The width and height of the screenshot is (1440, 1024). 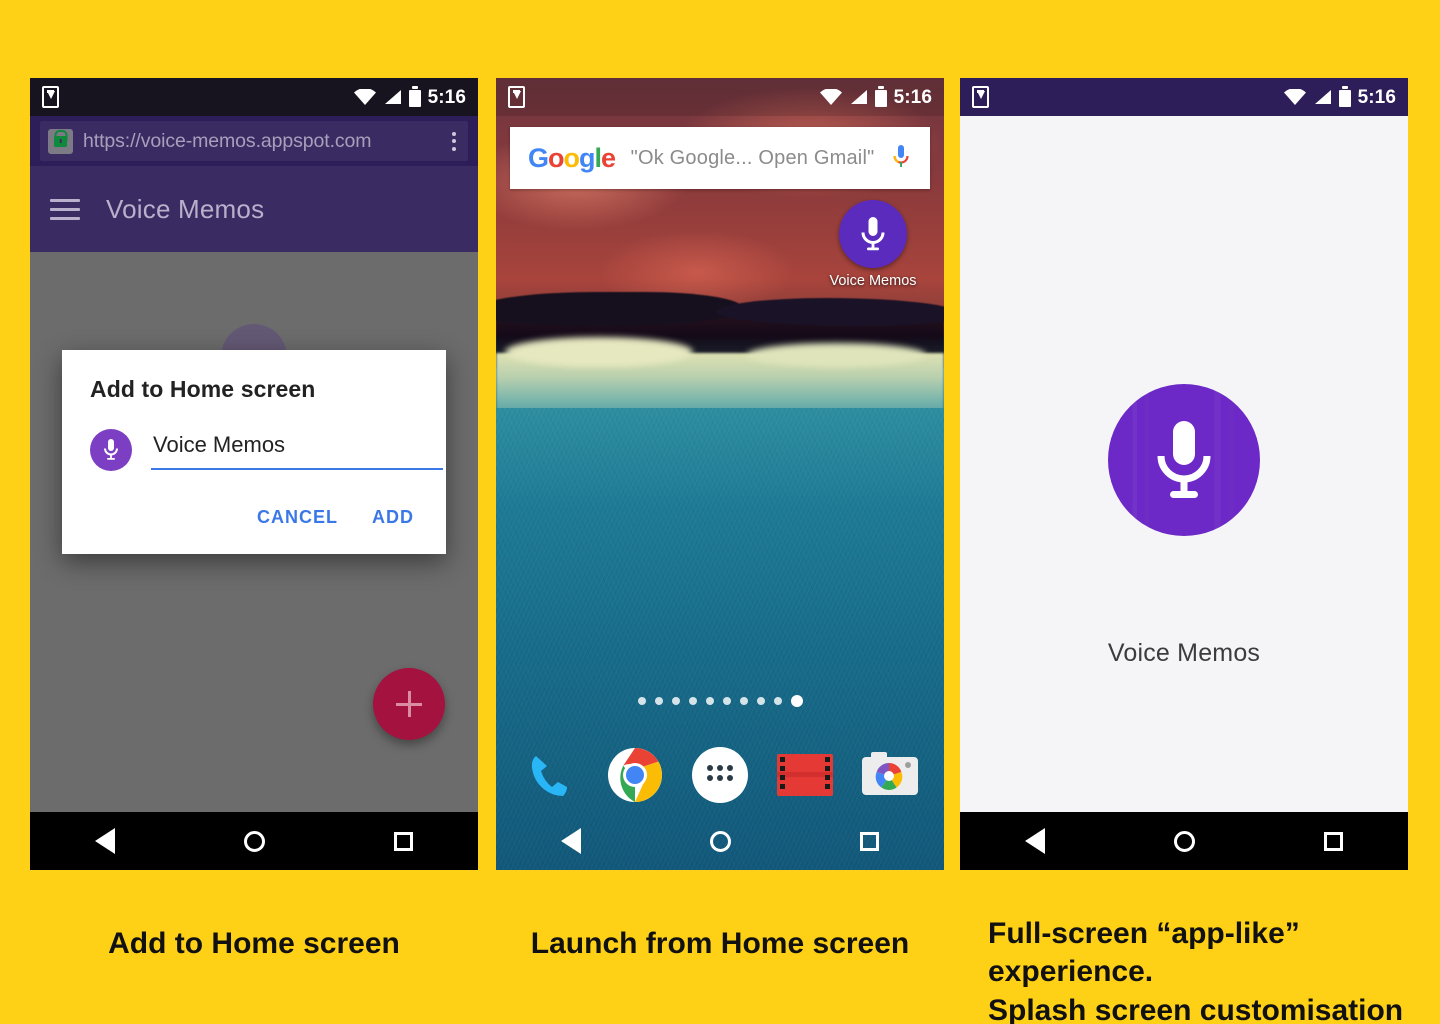 I want to click on shortcut-label: Voice Memos, so click(x=873, y=281).